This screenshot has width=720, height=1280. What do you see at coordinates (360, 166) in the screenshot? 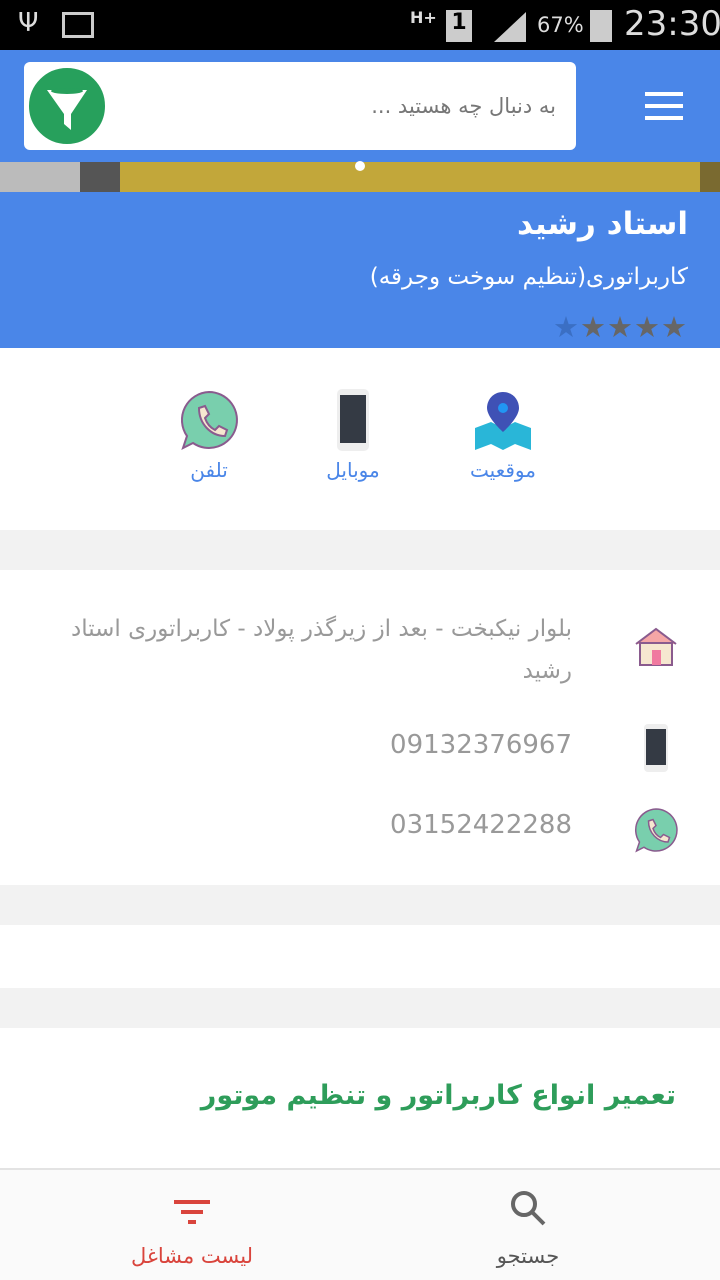
I see `carousel-indicator` at bounding box center [360, 166].